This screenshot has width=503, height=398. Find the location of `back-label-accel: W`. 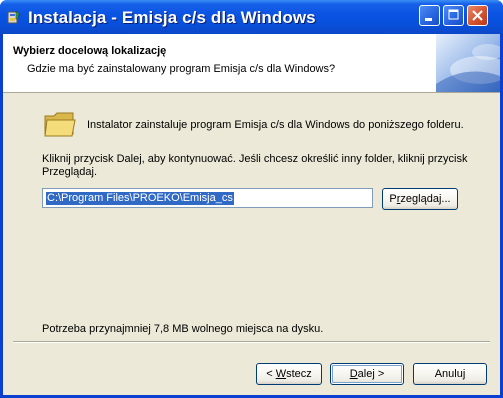

back-label-accel: W is located at coordinates (281, 374).